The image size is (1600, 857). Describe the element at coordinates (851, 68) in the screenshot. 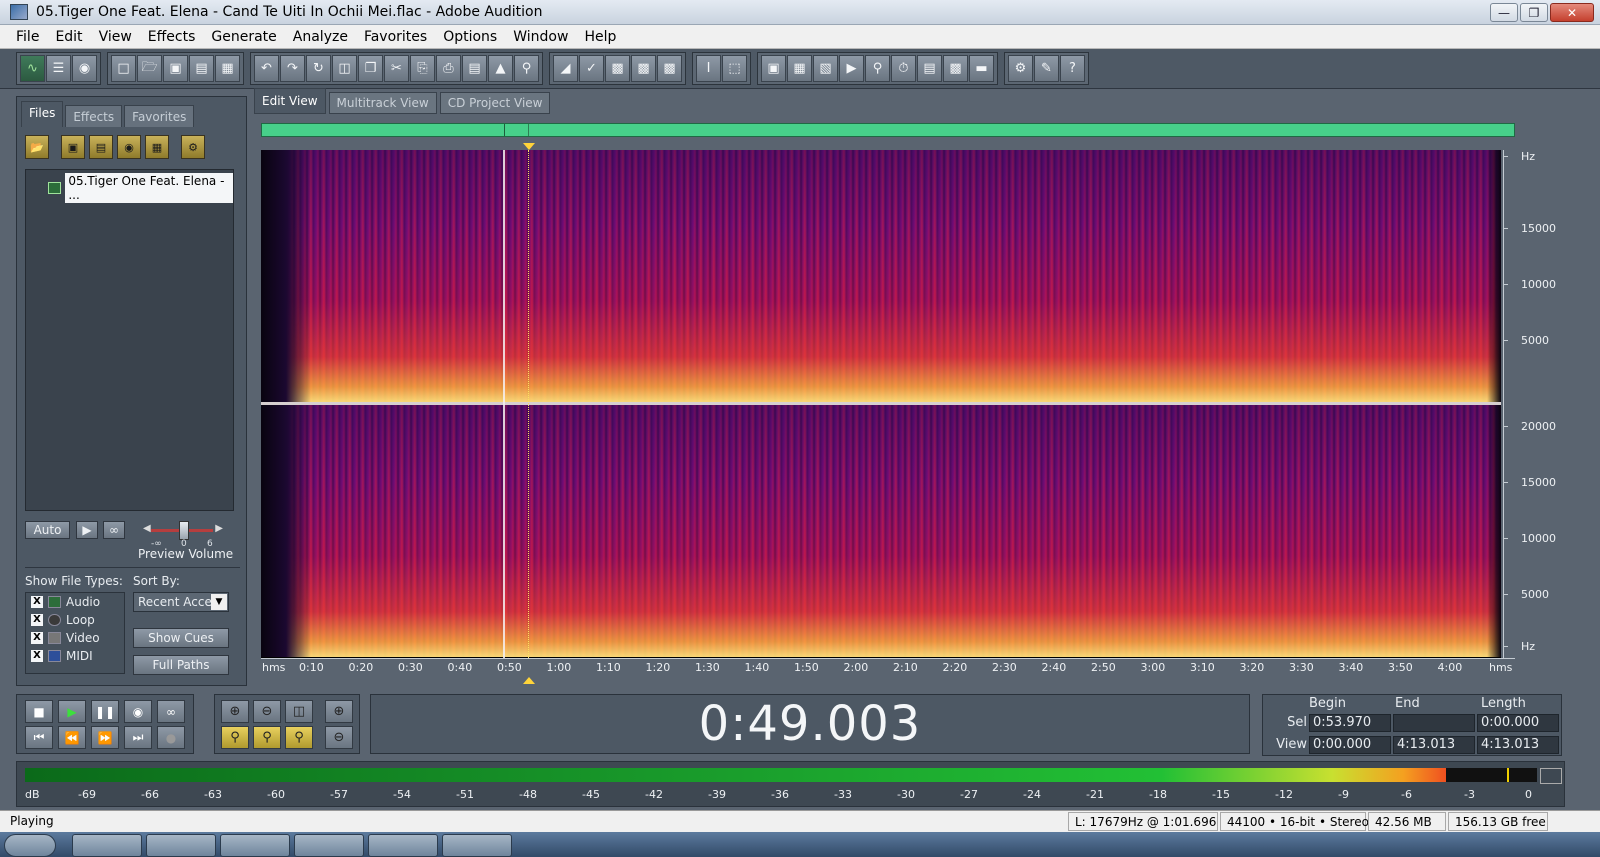

I see `transport-panel-icon: ▶` at that location.